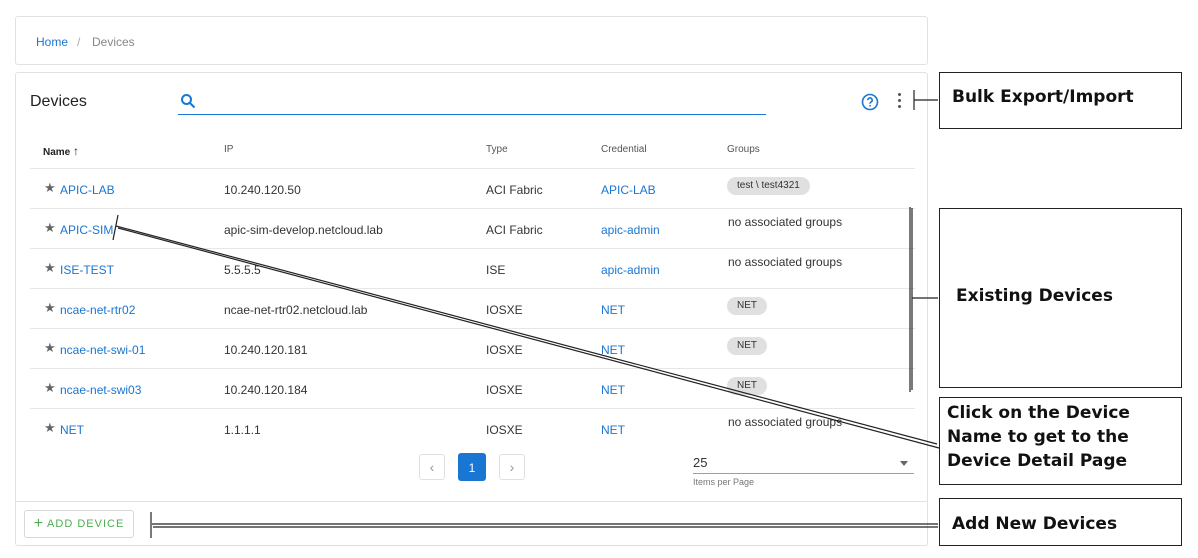  Describe the element at coordinates (628, 190) in the screenshot. I see `credential-link: APIC-LAB` at that location.